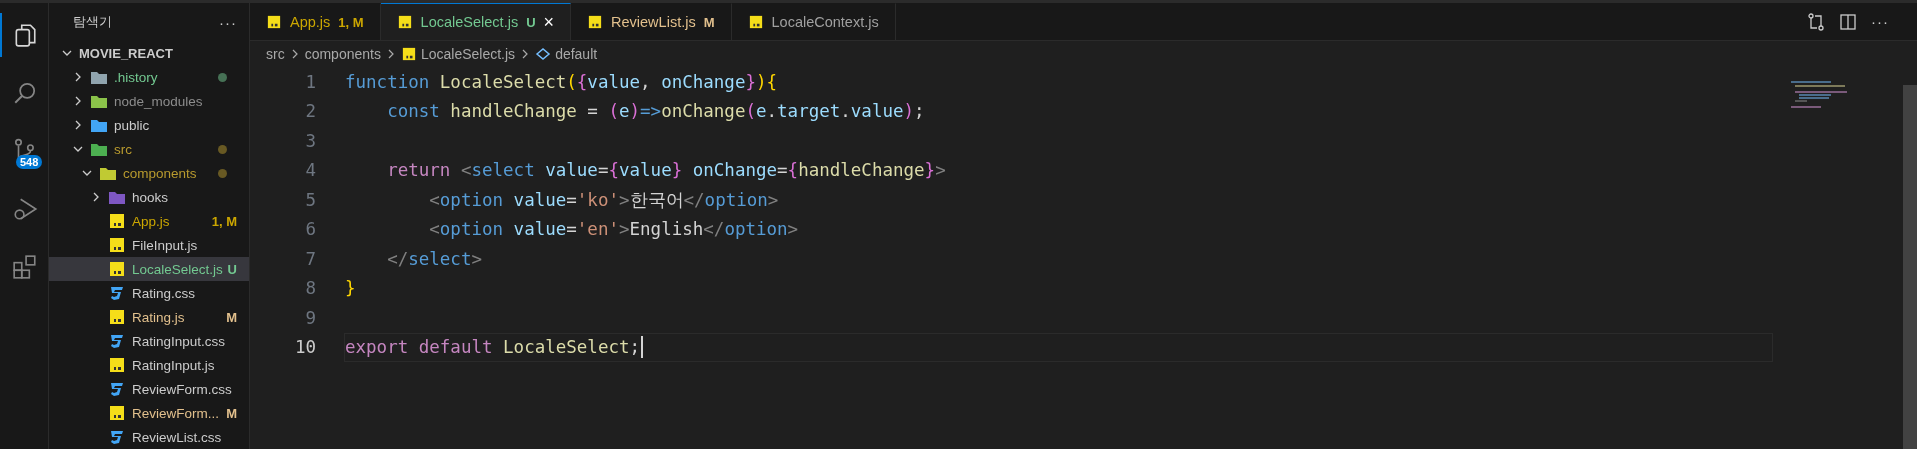 The height and width of the screenshot is (449, 1917). What do you see at coordinates (310, 229) in the screenshot?
I see `line-number: 6` at bounding box center [310, 229].